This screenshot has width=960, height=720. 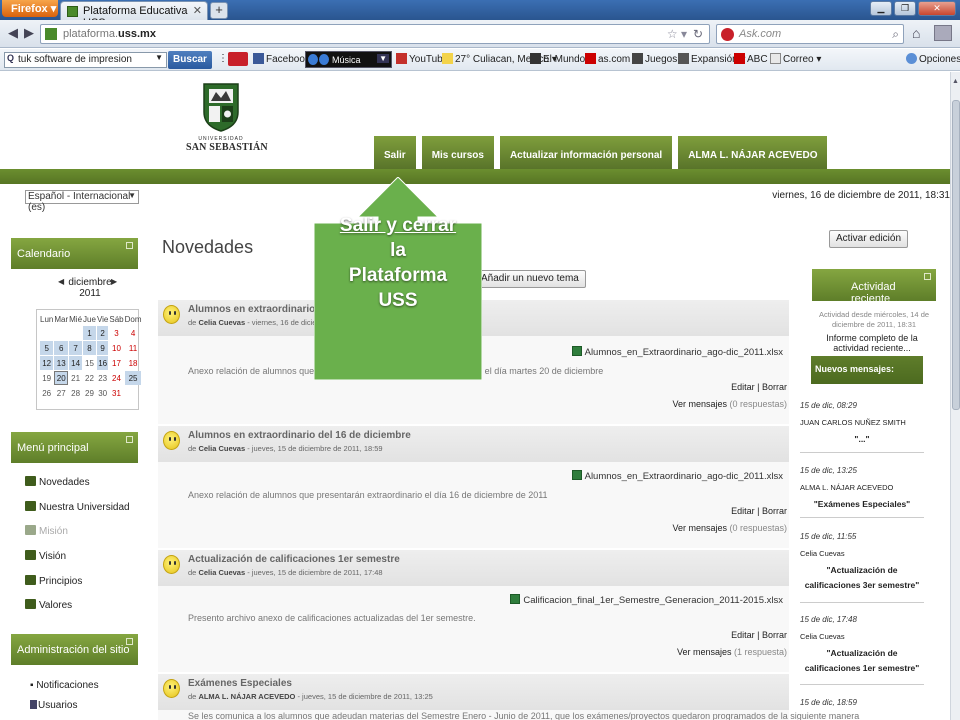 I want to click on tab-mis-cursos: Mis cursos, so click(x=457, y=152).